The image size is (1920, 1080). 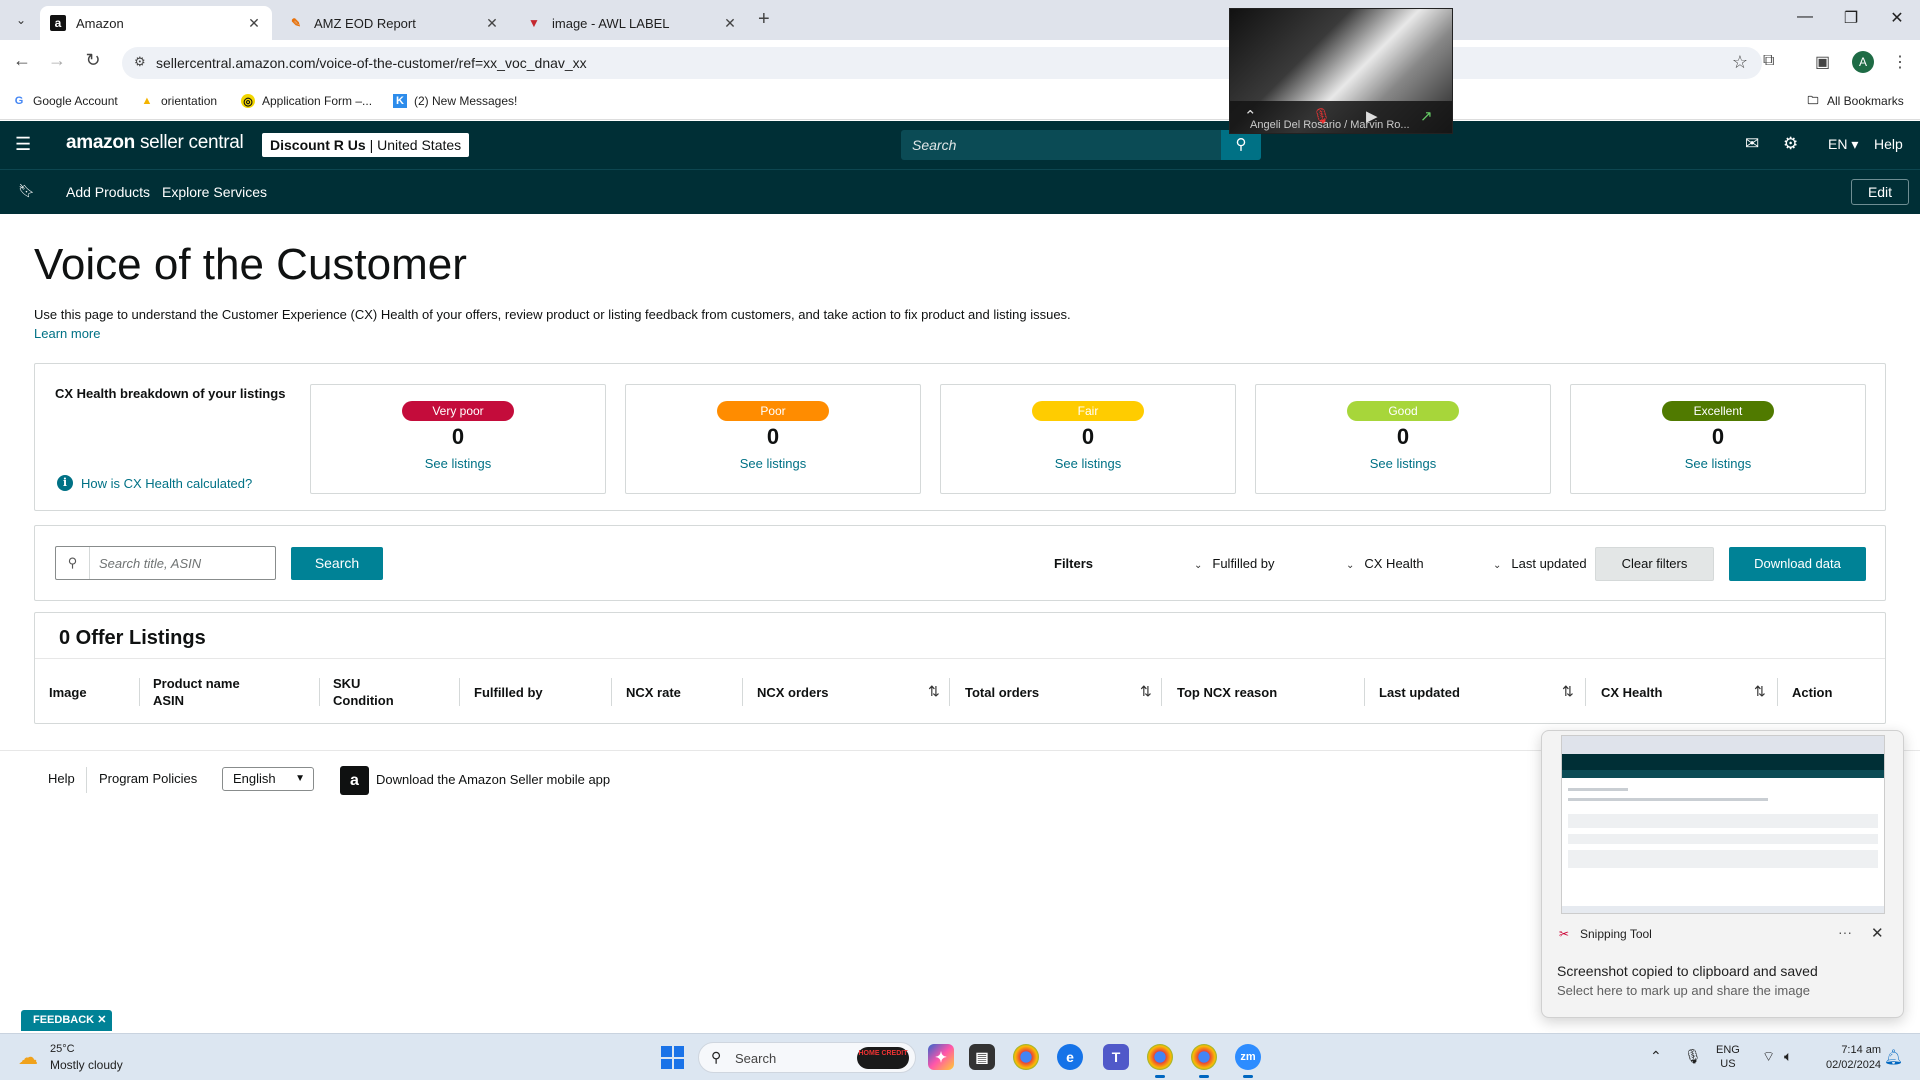 I want to click on popout-icon: ↗, so click(x=1426, y=116).